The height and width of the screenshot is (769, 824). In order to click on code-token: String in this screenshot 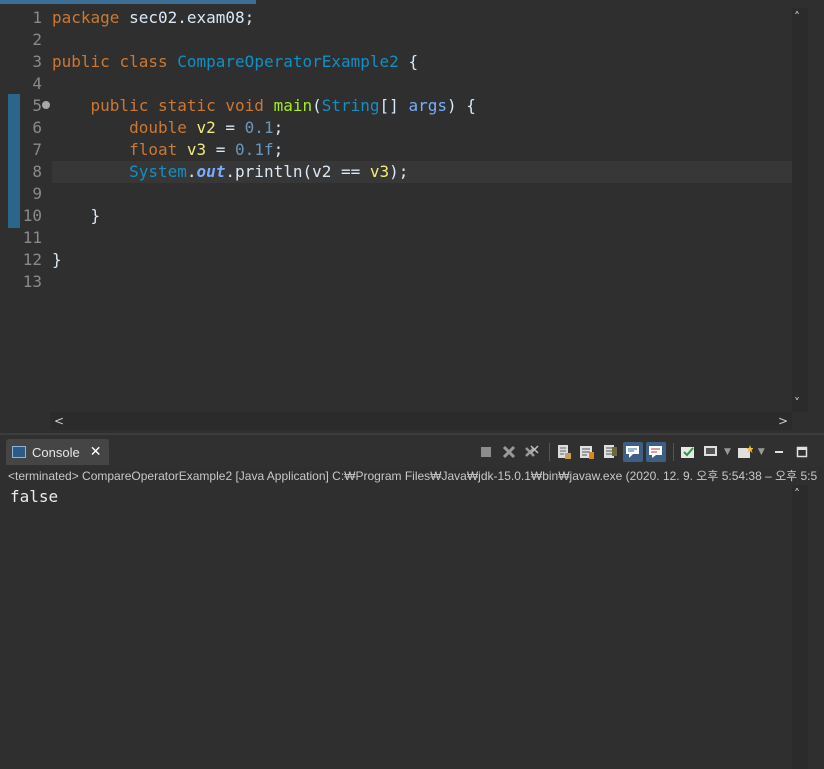, I will do `click(350, 105)`.